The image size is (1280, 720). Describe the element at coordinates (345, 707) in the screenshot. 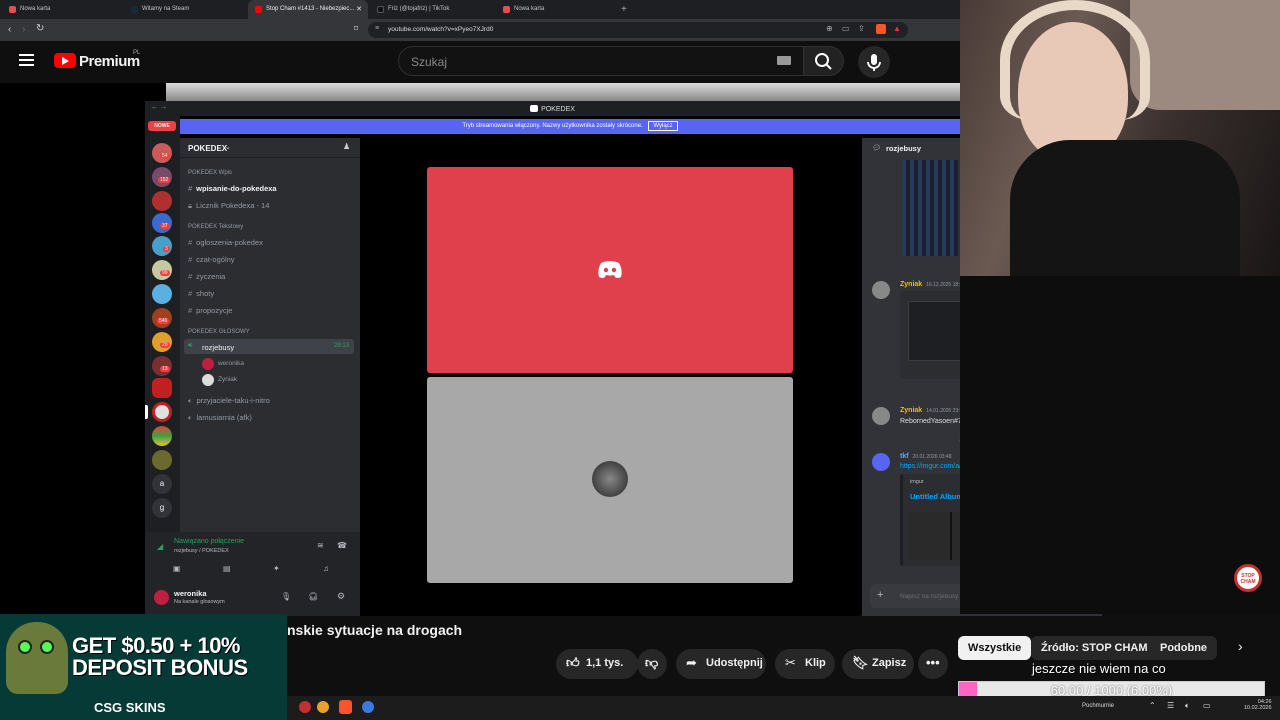

I see `brave-browser-icon` at that location.